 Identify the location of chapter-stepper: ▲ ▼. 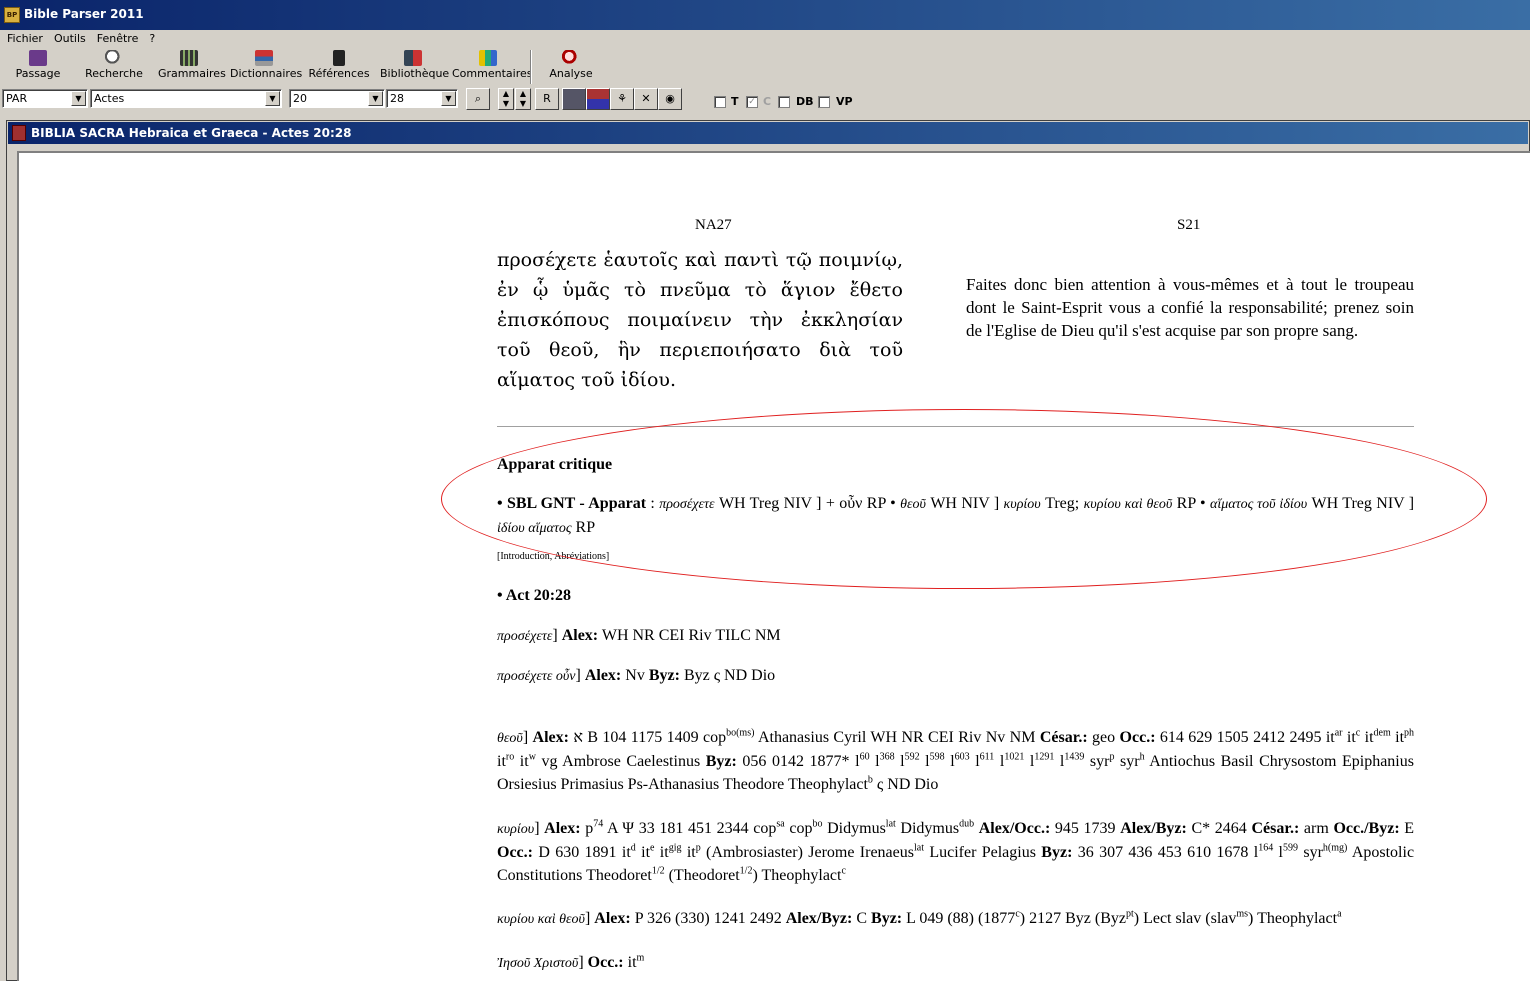
(506, 99).